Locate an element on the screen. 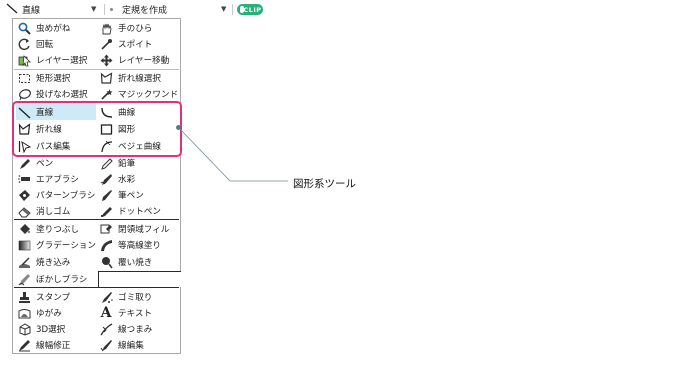 The height and width of the screenshot is (370, 696). callout-dot is located at coordinates (178, 127).